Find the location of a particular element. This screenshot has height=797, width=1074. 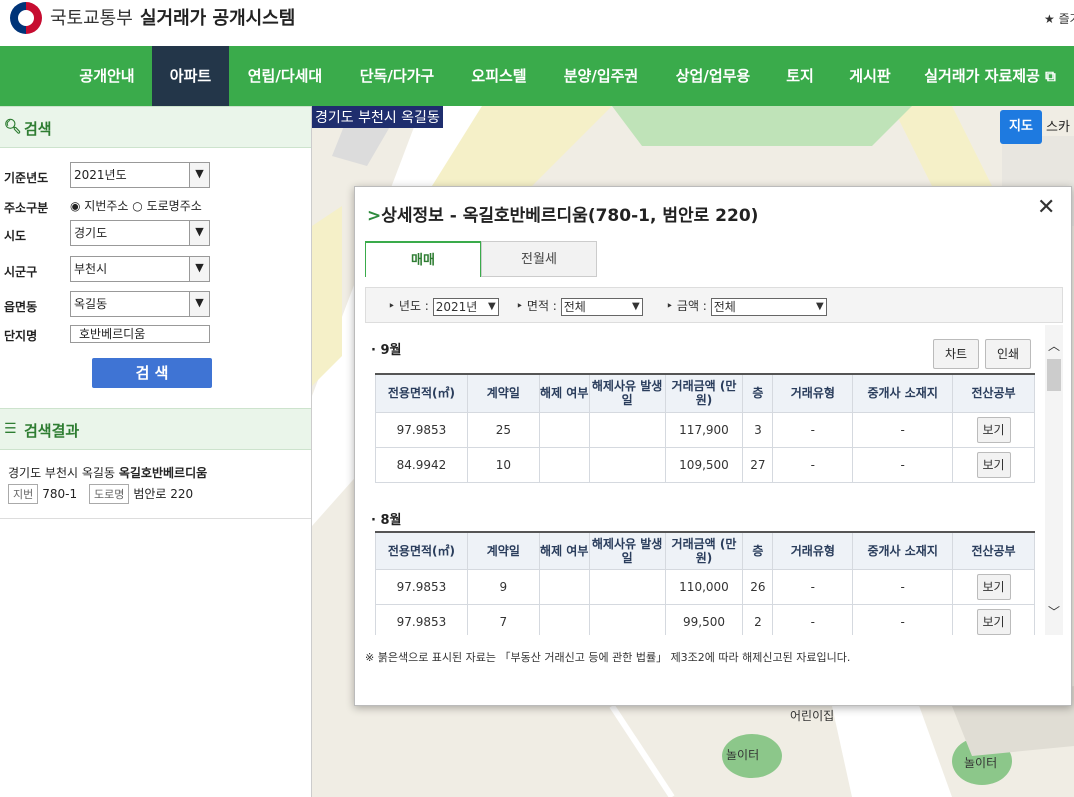

cell-day: 25 is located at coordinates (503, 429).